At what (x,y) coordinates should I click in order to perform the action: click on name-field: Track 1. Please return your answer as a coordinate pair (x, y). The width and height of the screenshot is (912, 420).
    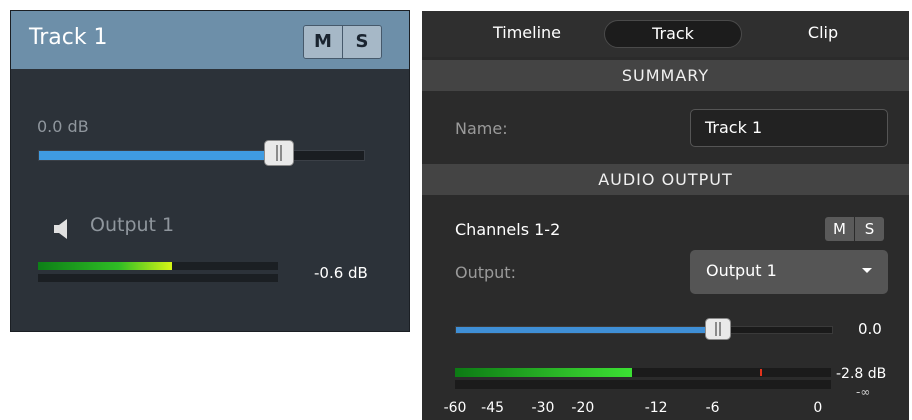
    Looking at the image, I should click on (789, 128).